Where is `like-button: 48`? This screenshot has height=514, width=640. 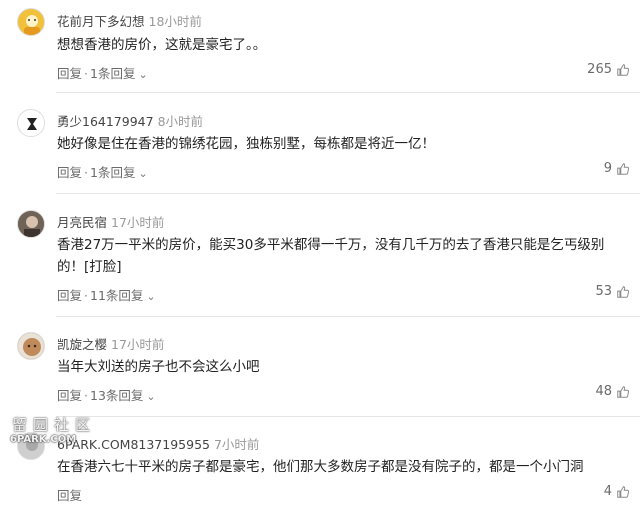 like-button: 48 is located at coordinates (612, 391).